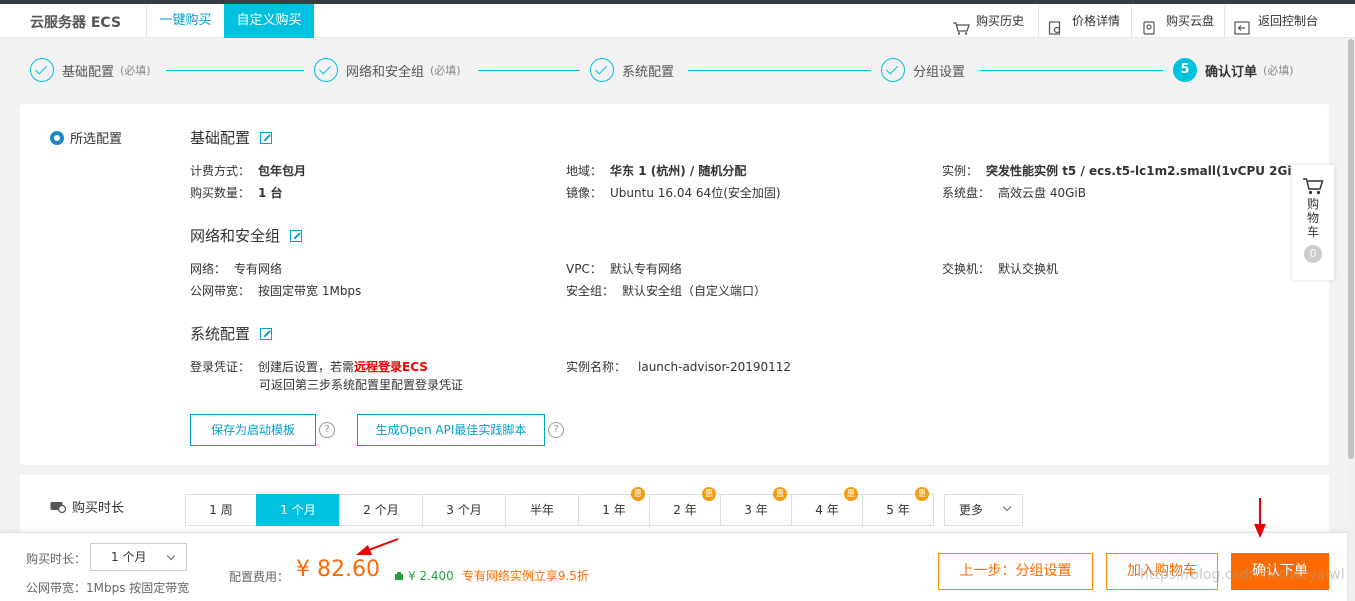 This screenshot has width=1355, height=601. Describe the element at coordinates (542, 510) in the screenshot. I see `duration-option: 半年` at that location.